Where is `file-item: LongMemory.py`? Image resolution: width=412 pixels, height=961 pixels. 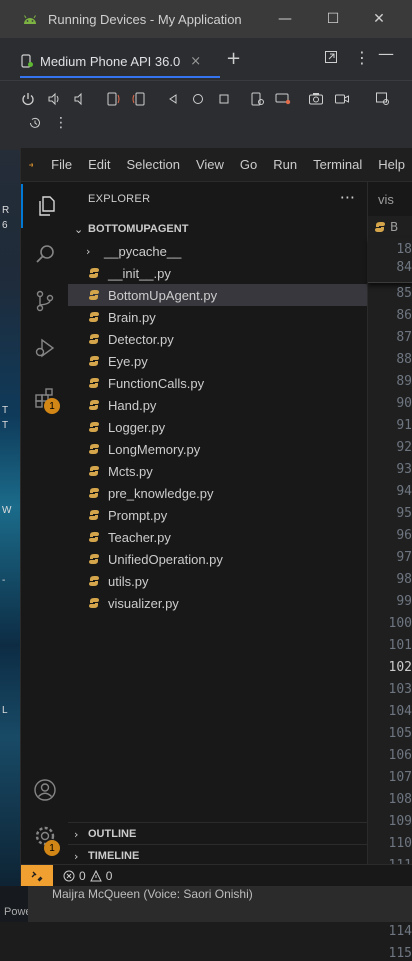 file-item: LongMemory.py is located at coordinates (217, 449).